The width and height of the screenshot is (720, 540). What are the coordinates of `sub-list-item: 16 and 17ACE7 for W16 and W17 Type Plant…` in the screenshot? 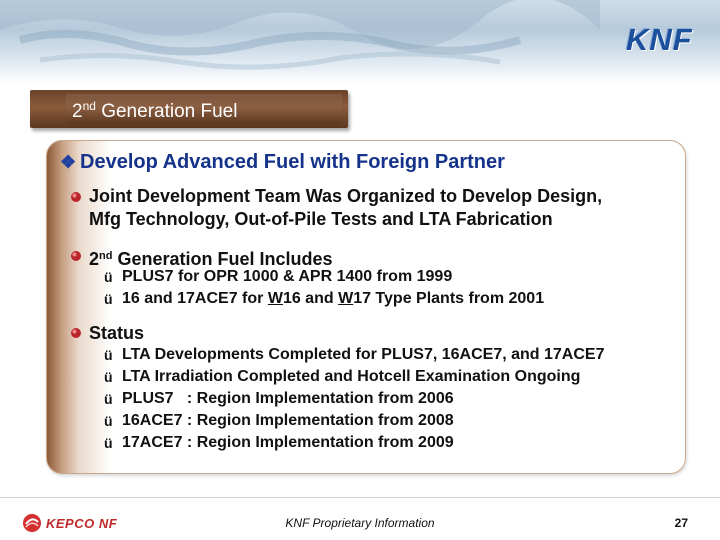 It's located at (333, 298).